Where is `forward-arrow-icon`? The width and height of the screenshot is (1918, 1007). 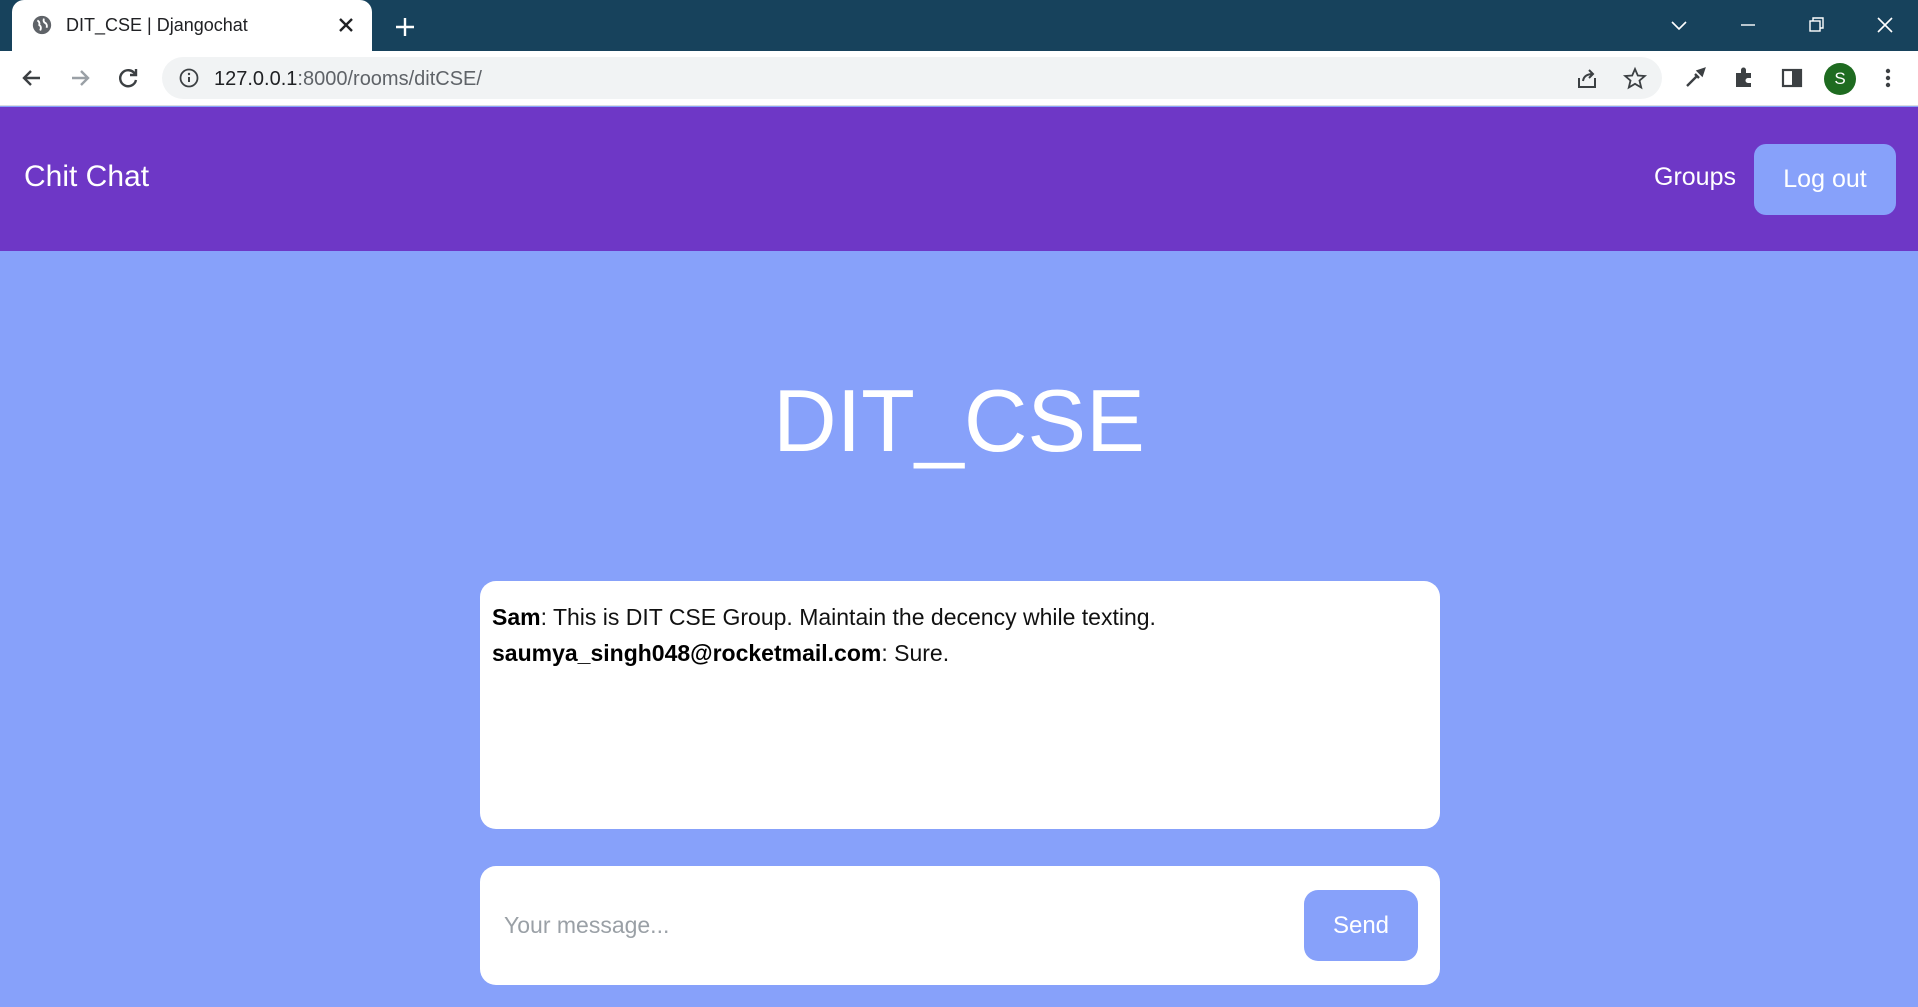
forward-arrow-icon is located at coordinates (80, 78).